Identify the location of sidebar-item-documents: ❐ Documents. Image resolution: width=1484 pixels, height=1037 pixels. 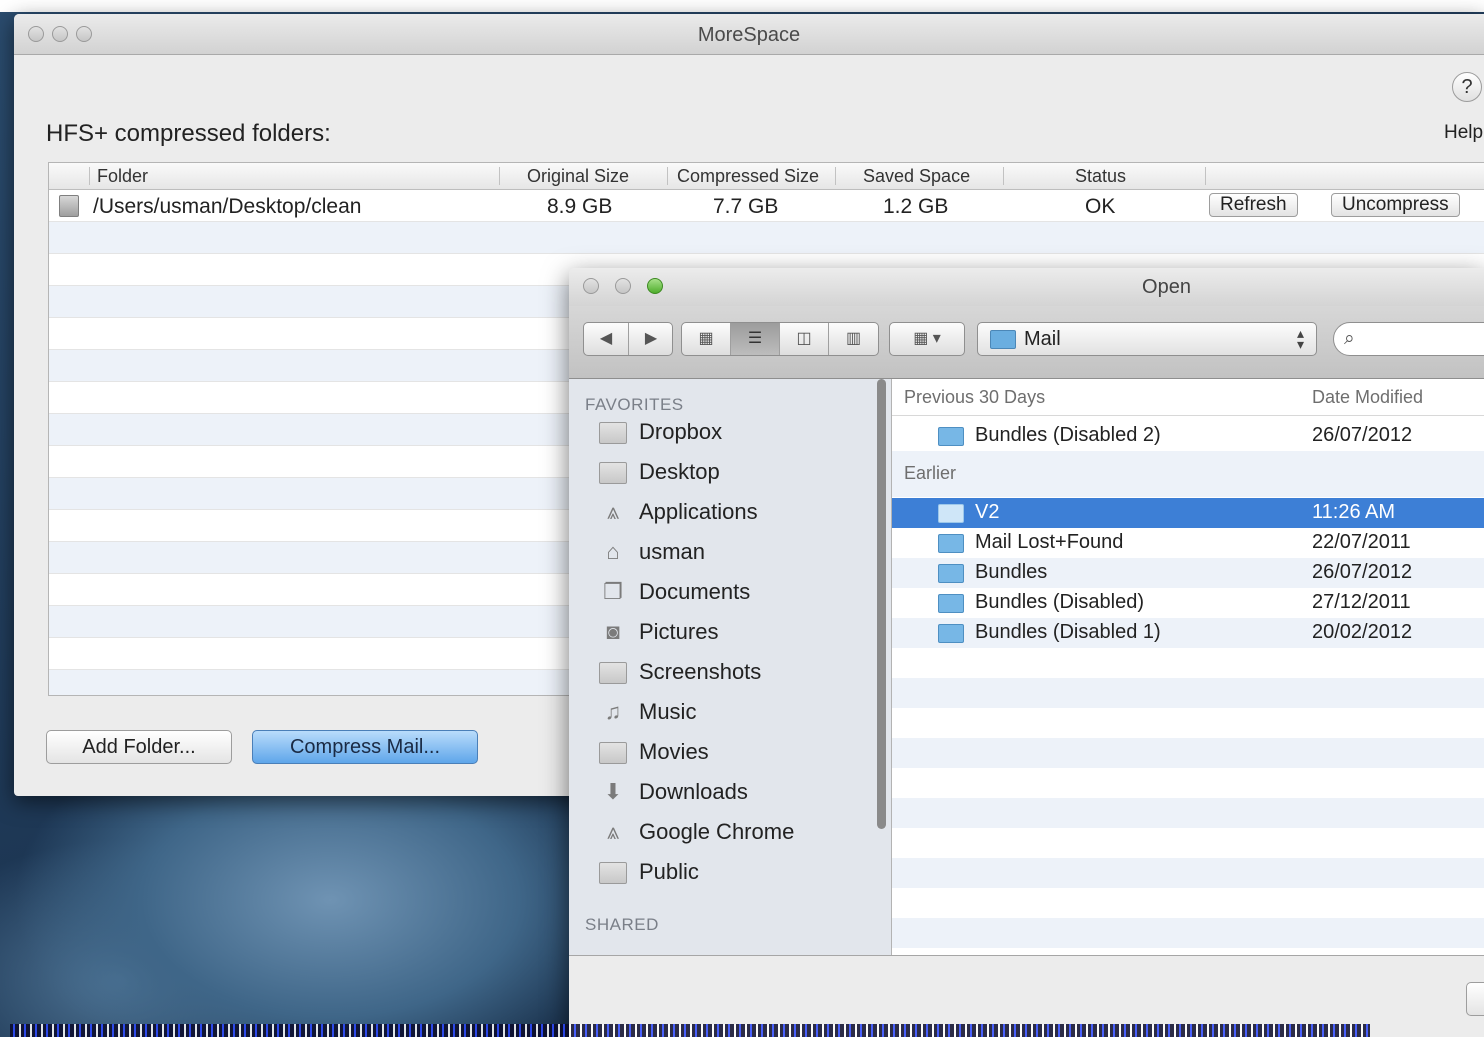
(730, 593).